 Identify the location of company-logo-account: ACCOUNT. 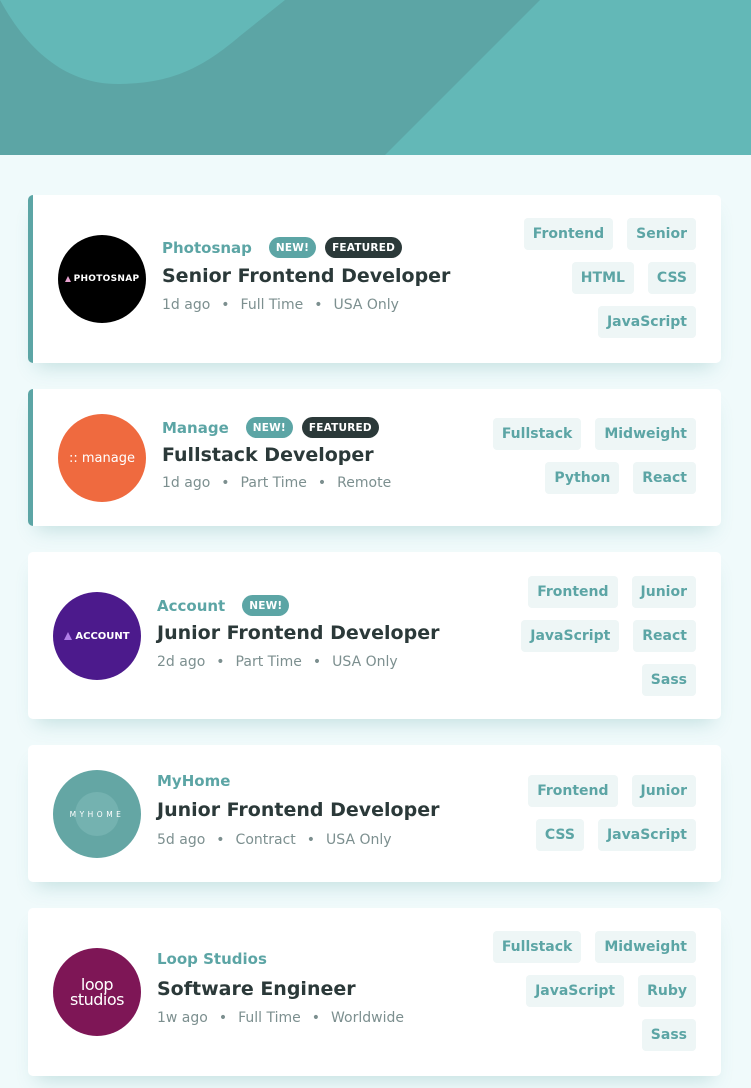
(97, 636).